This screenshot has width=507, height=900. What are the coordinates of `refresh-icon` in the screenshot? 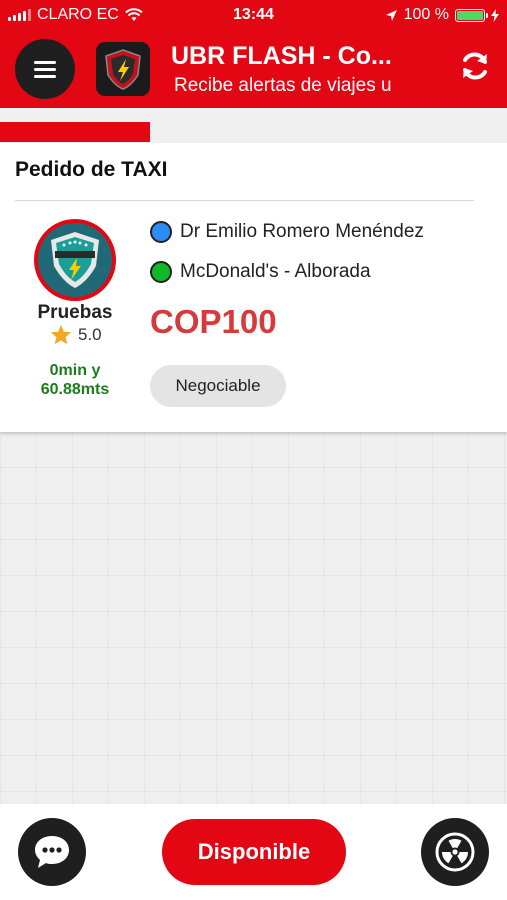 It's located at (475, 66).